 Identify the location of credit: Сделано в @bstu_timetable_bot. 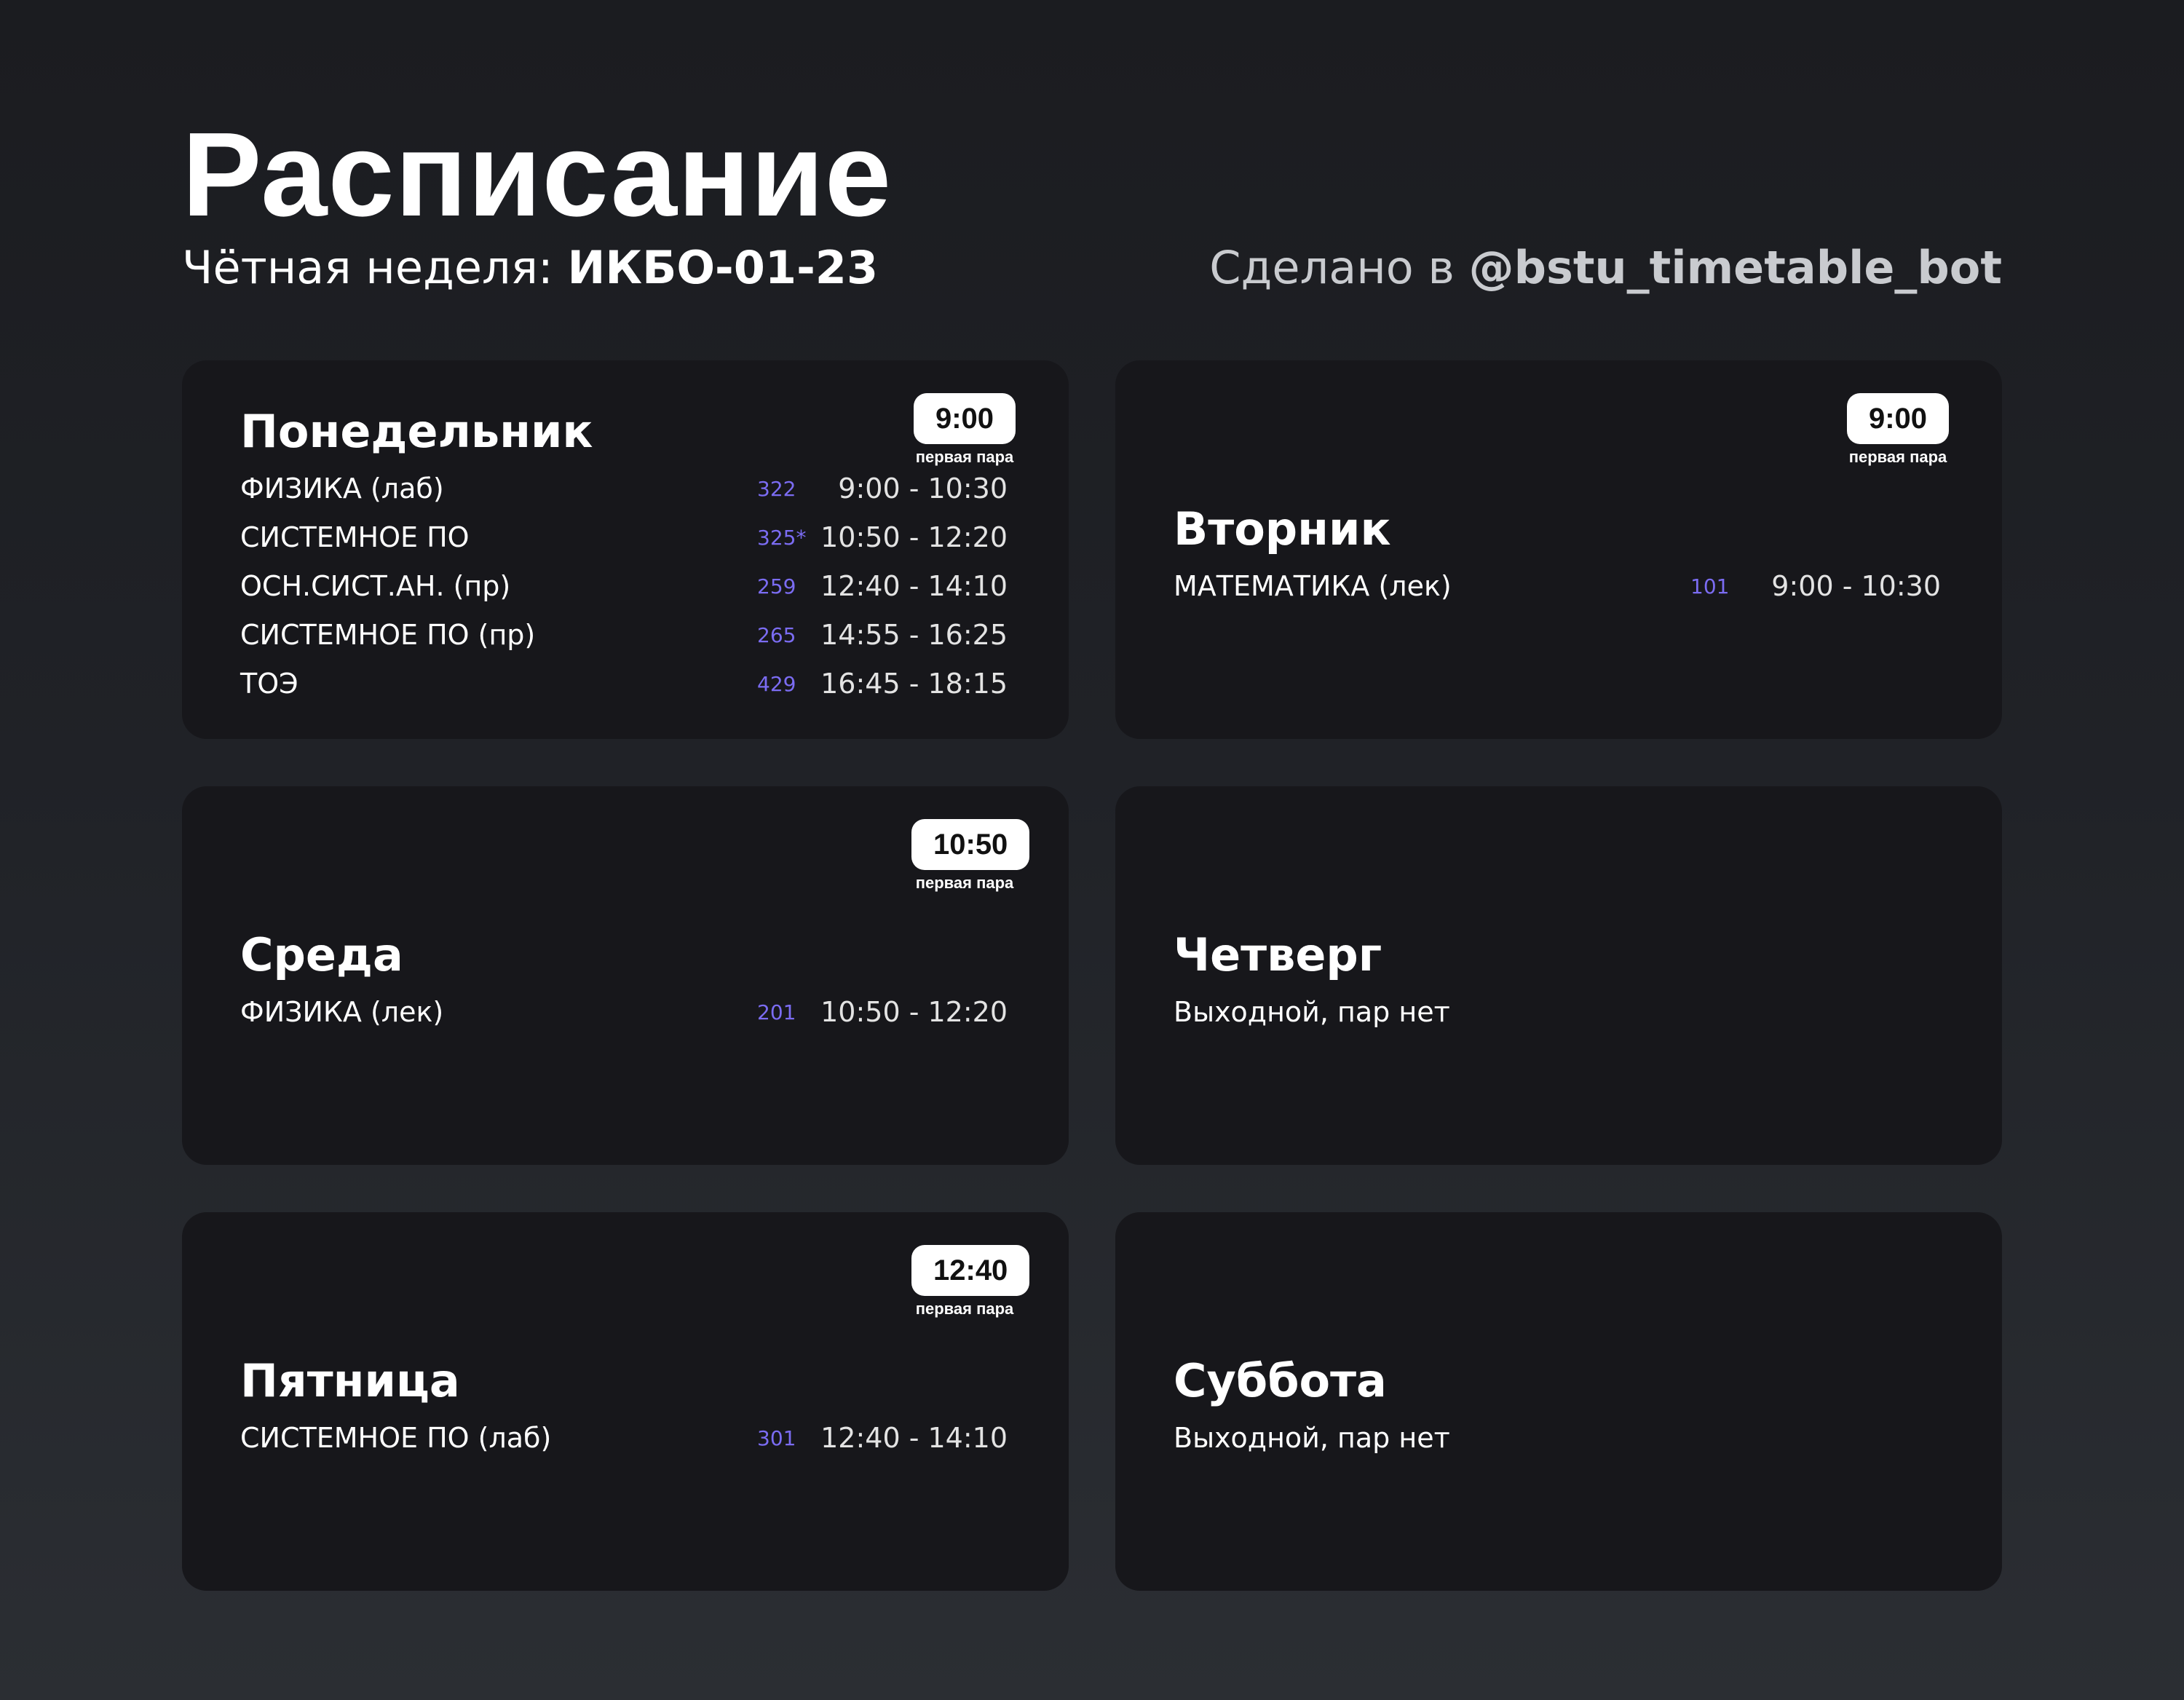
(1605, 268).